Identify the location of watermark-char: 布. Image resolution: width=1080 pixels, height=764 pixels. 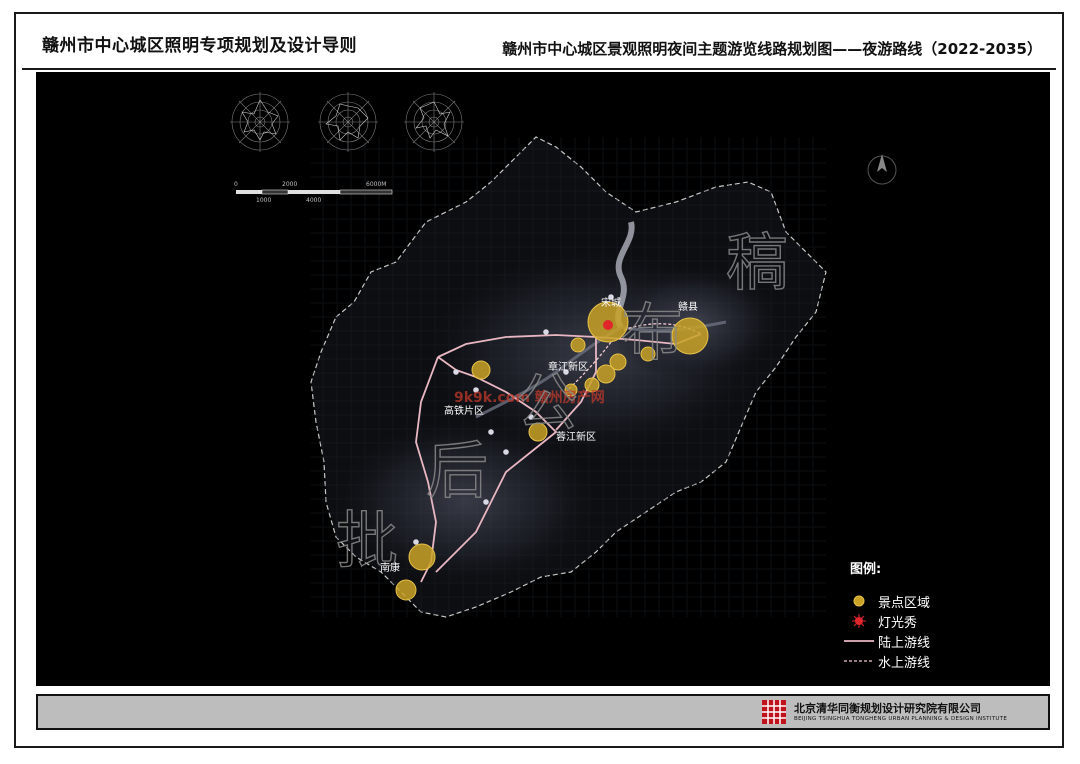
(652, 332).